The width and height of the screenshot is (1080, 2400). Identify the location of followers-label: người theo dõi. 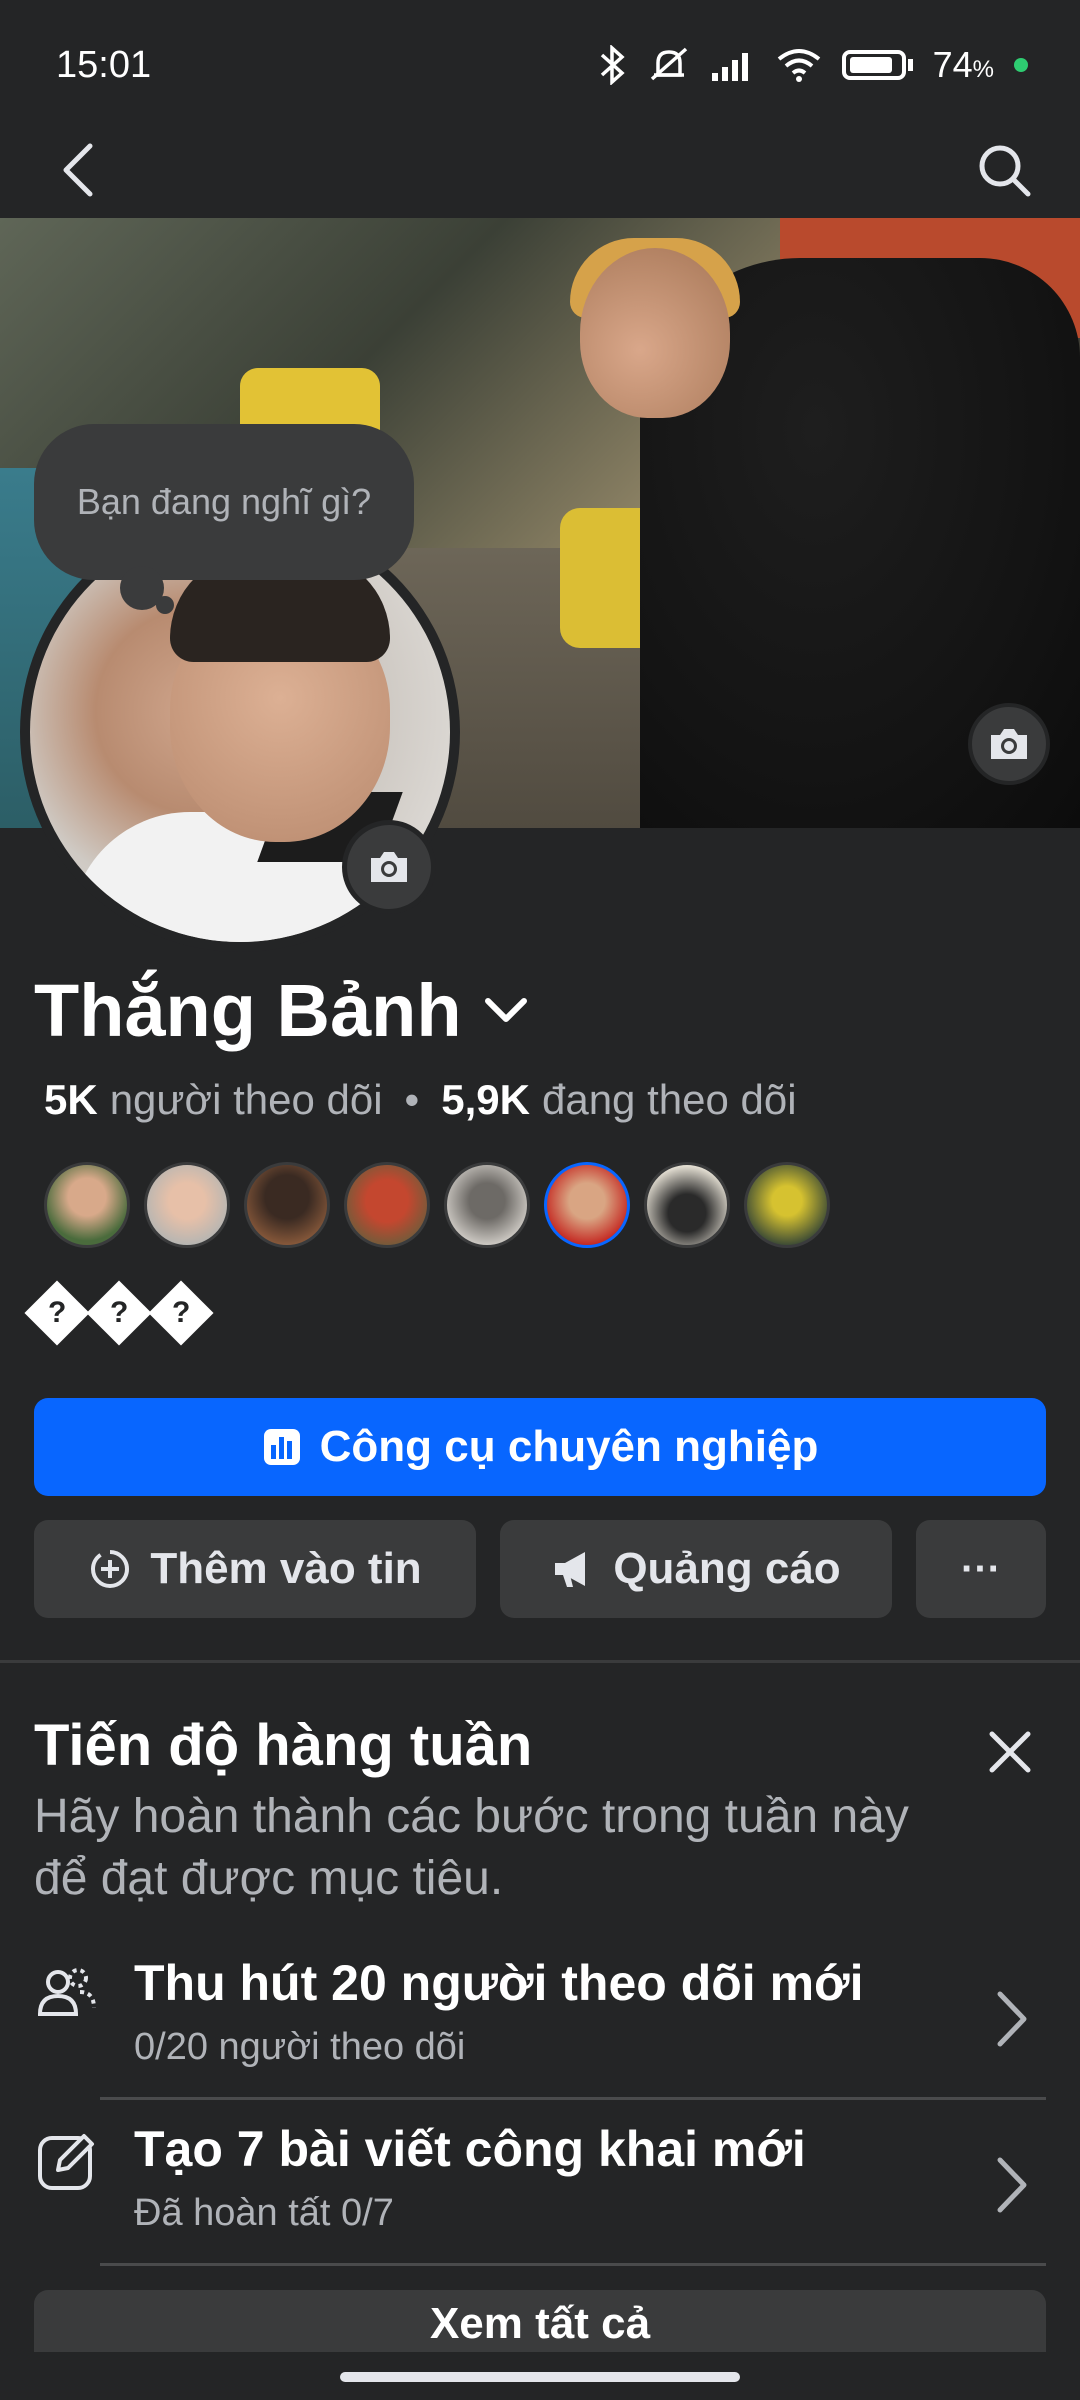
(246, 1100).